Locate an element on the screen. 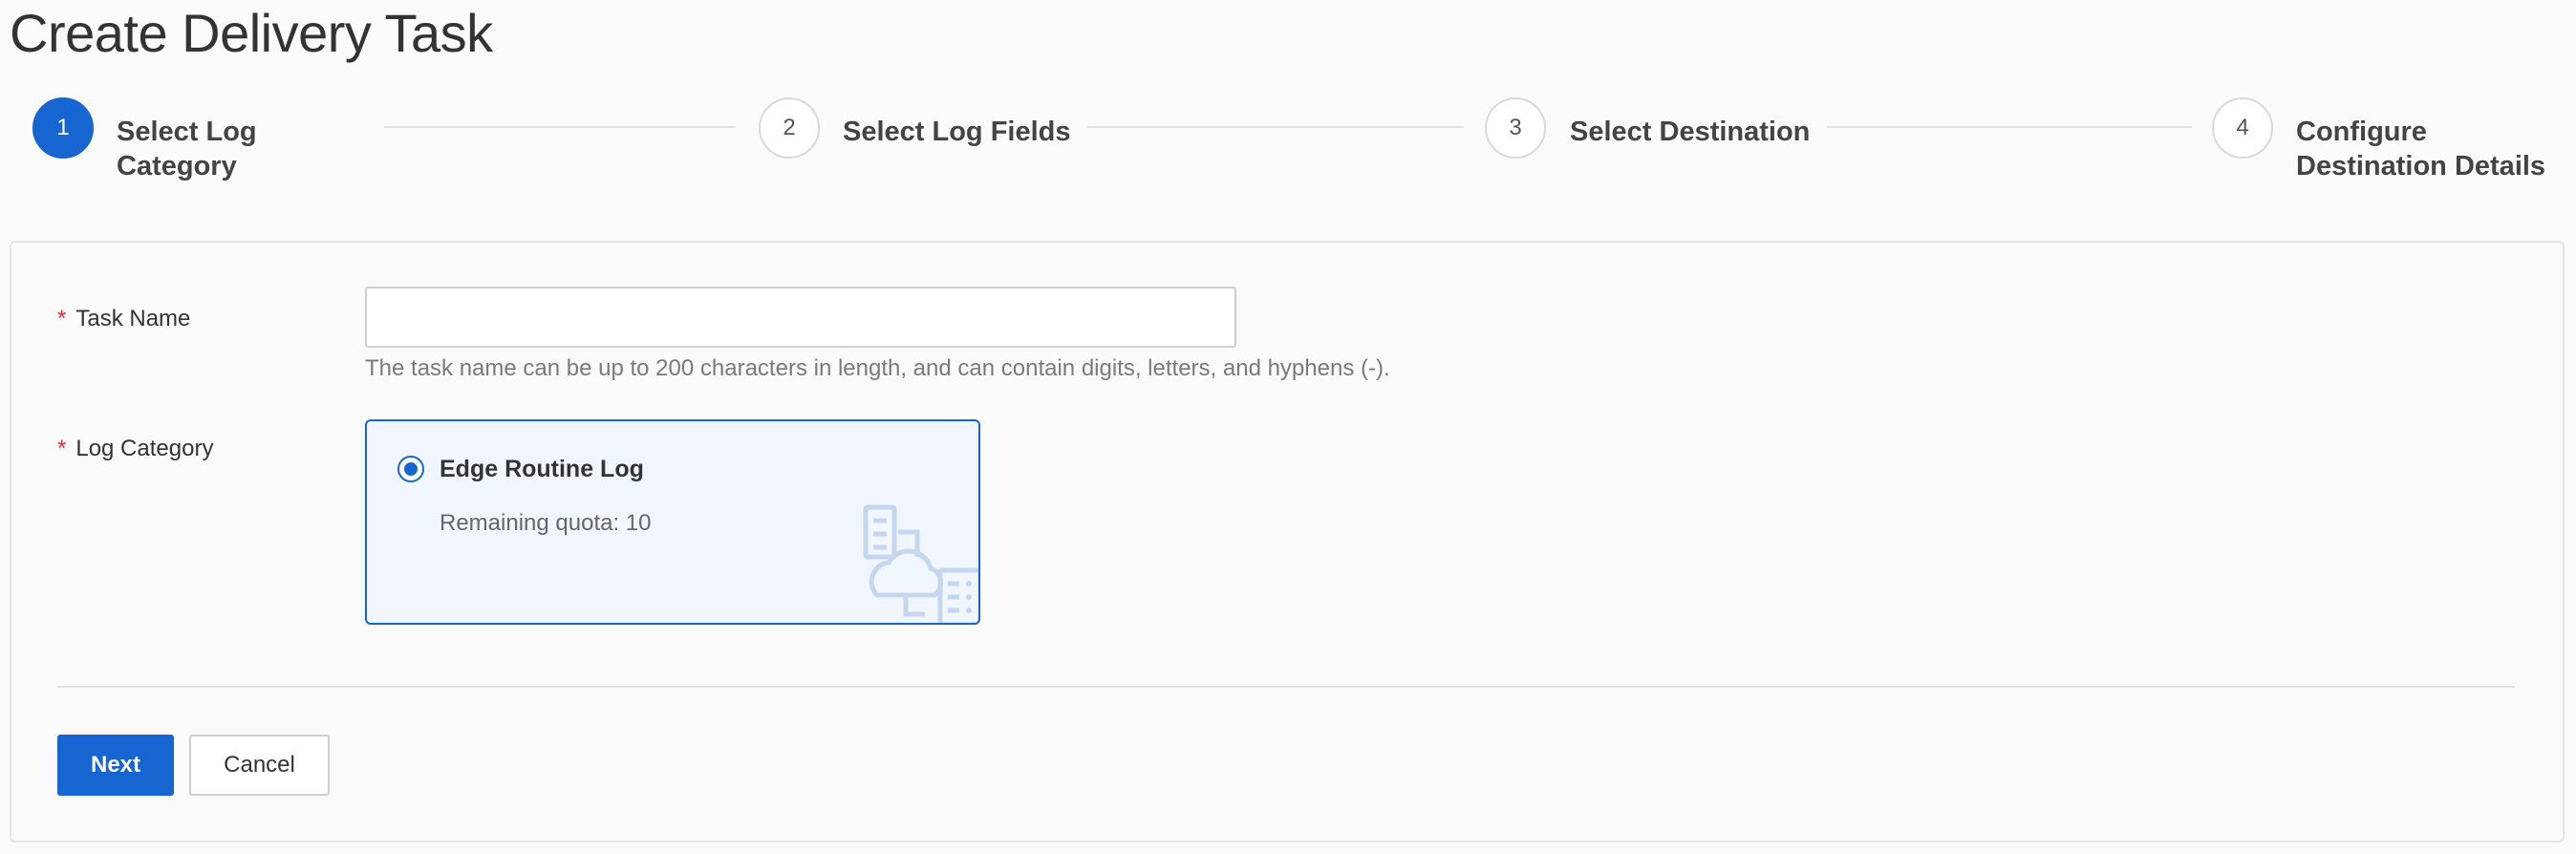  step-2-label: Select Log Fields is located at coordinates (957, 132).